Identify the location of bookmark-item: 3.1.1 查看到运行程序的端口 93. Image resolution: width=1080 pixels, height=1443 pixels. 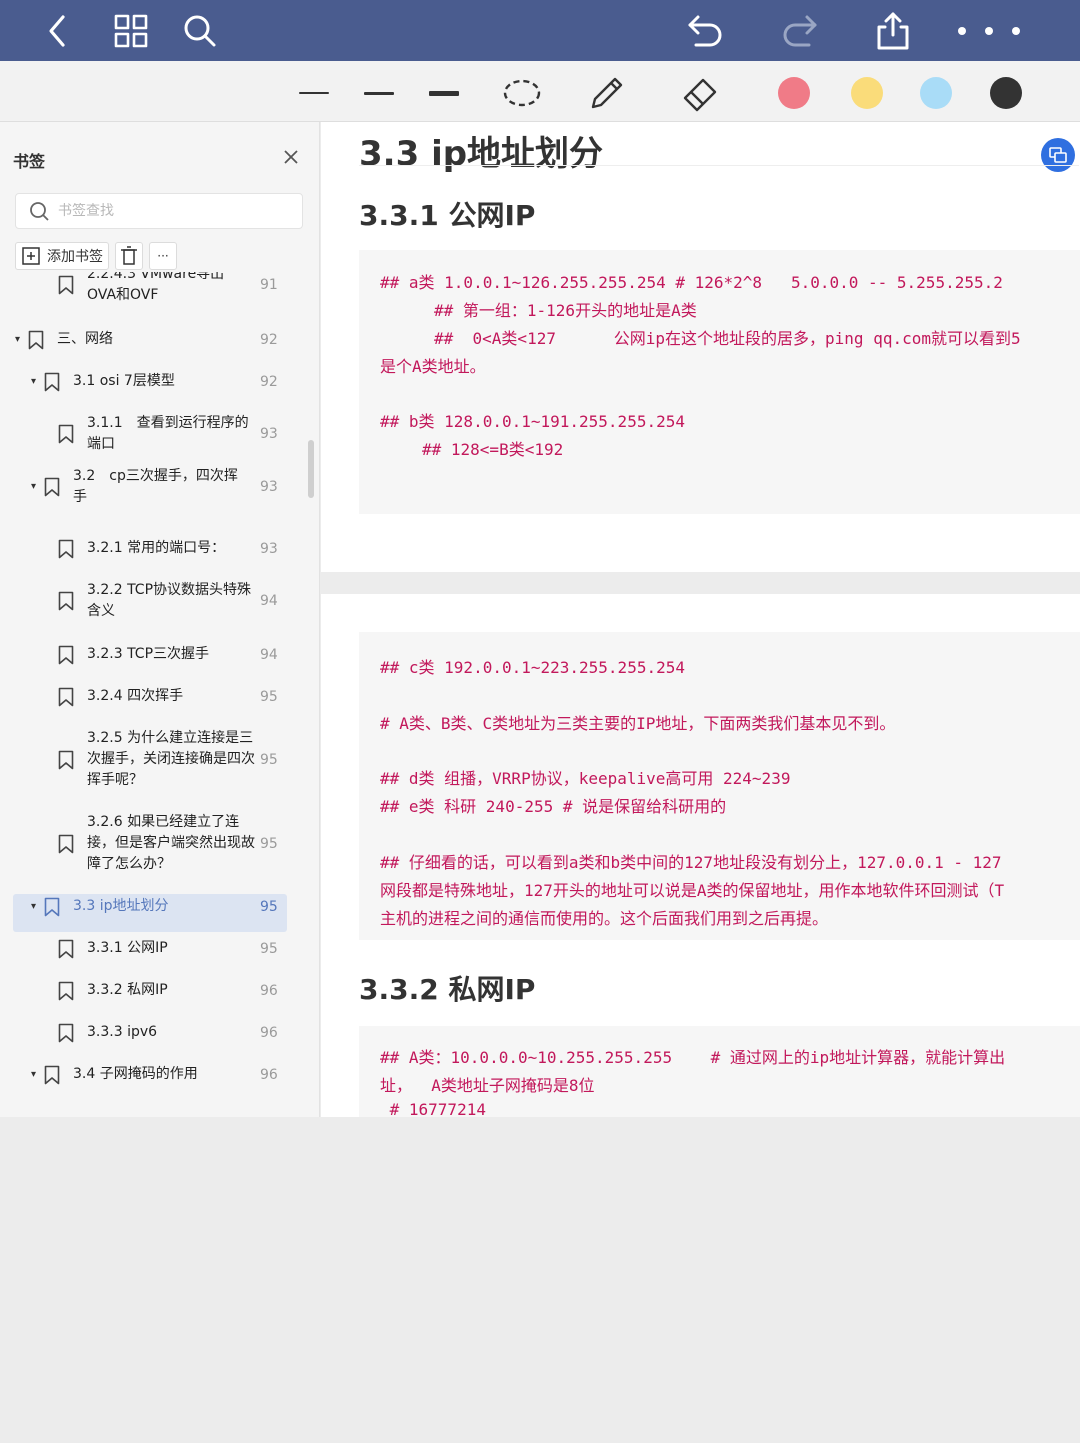
(159, 434).